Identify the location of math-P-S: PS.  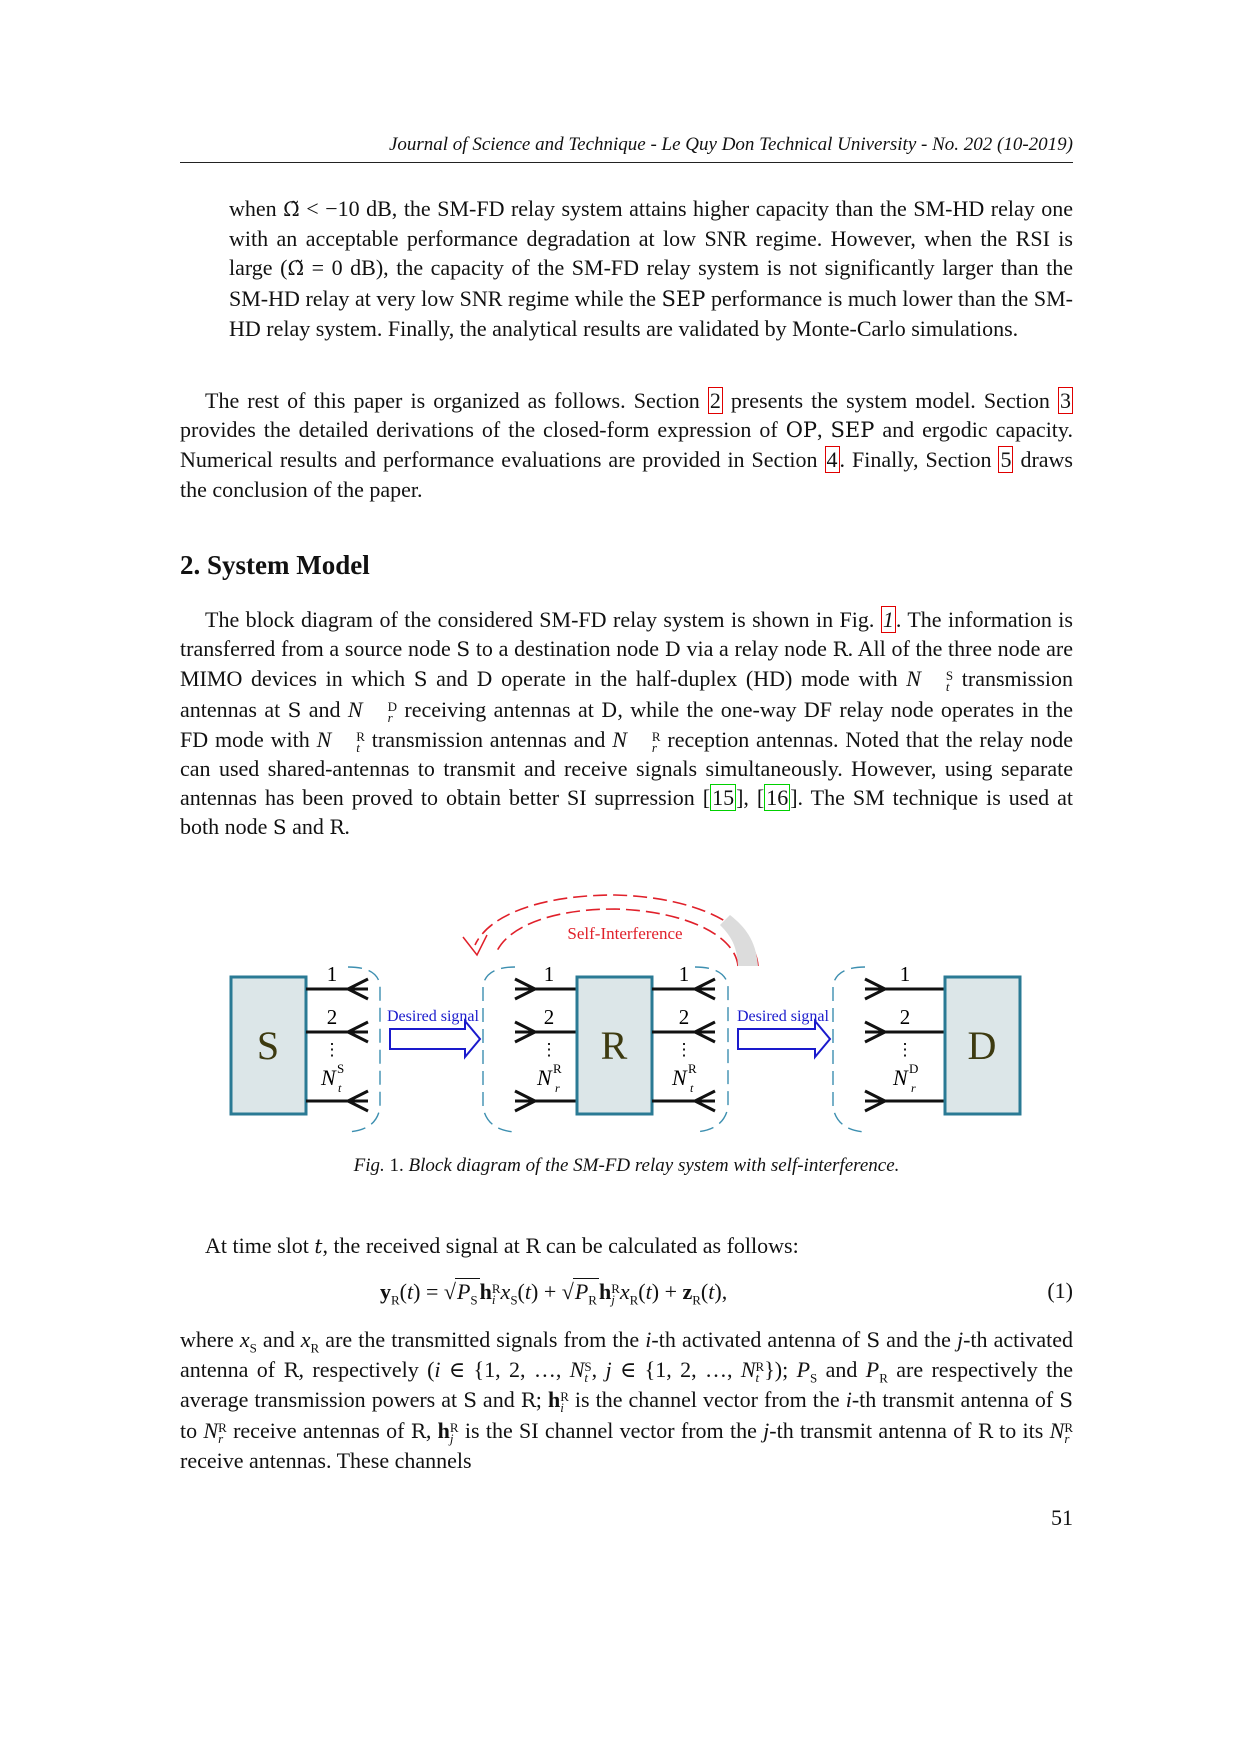
(807, 1371).